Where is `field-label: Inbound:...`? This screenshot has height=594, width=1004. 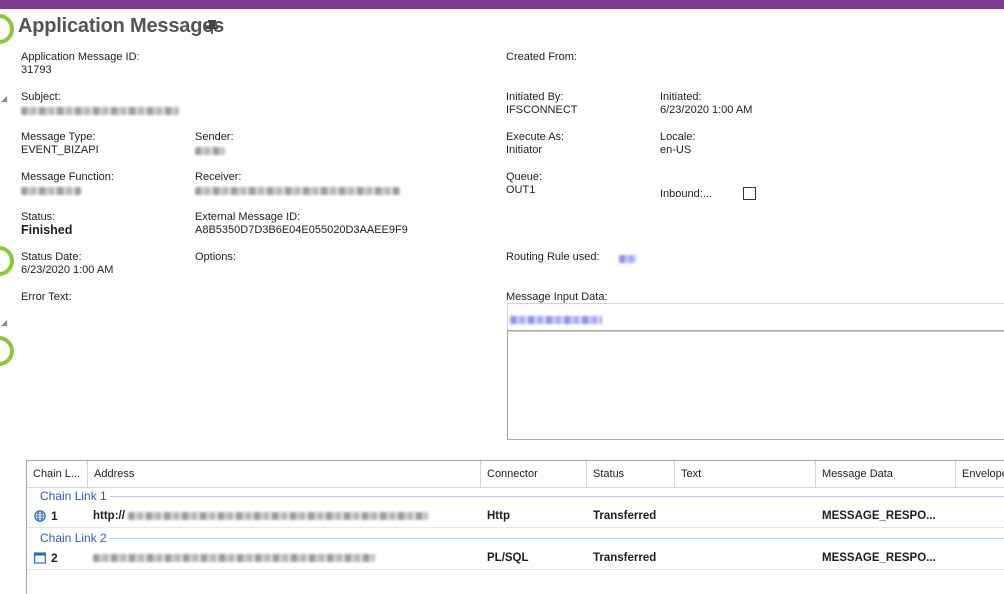
field-label: Inbound:... is located at coordinates (686, 194).